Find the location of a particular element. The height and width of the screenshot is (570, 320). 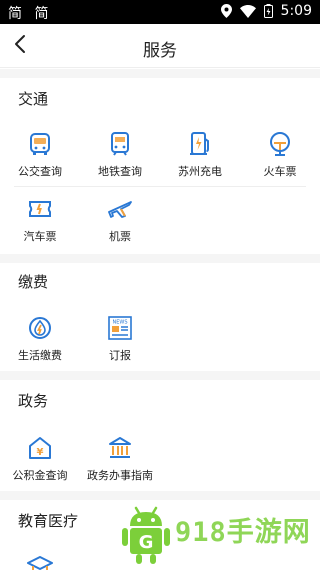

grid-item-label: 火车票 is located at coordinates (280, 171).